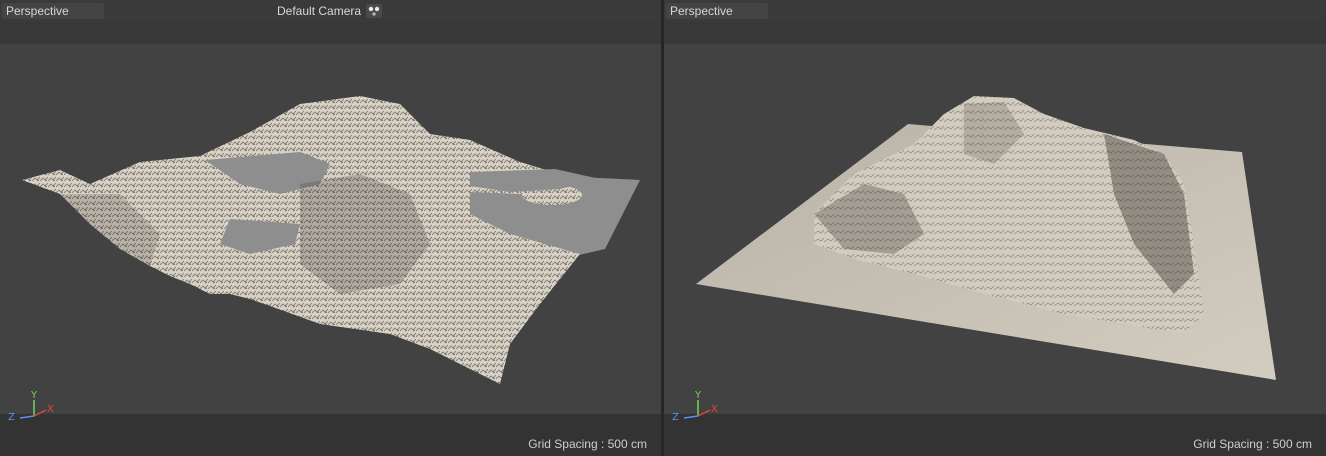 Image resolution: width=1326 pixels, height=456 pixels. I want to click on camera-icon, so click(374, 11).